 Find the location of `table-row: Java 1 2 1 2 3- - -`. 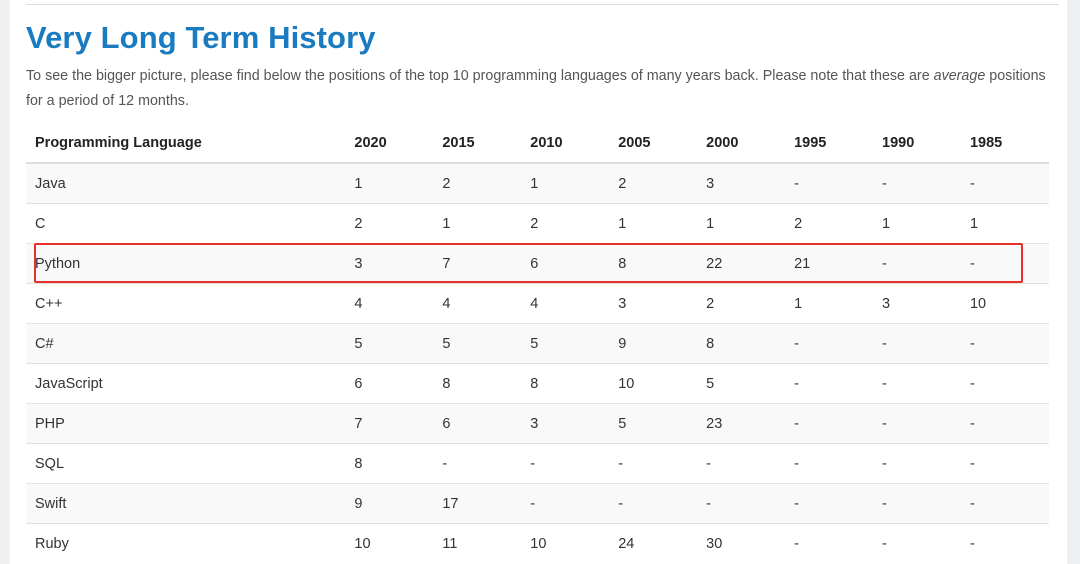

table-row: Java 1 2 1 2 3- - - is located at coordinates (537, 183).